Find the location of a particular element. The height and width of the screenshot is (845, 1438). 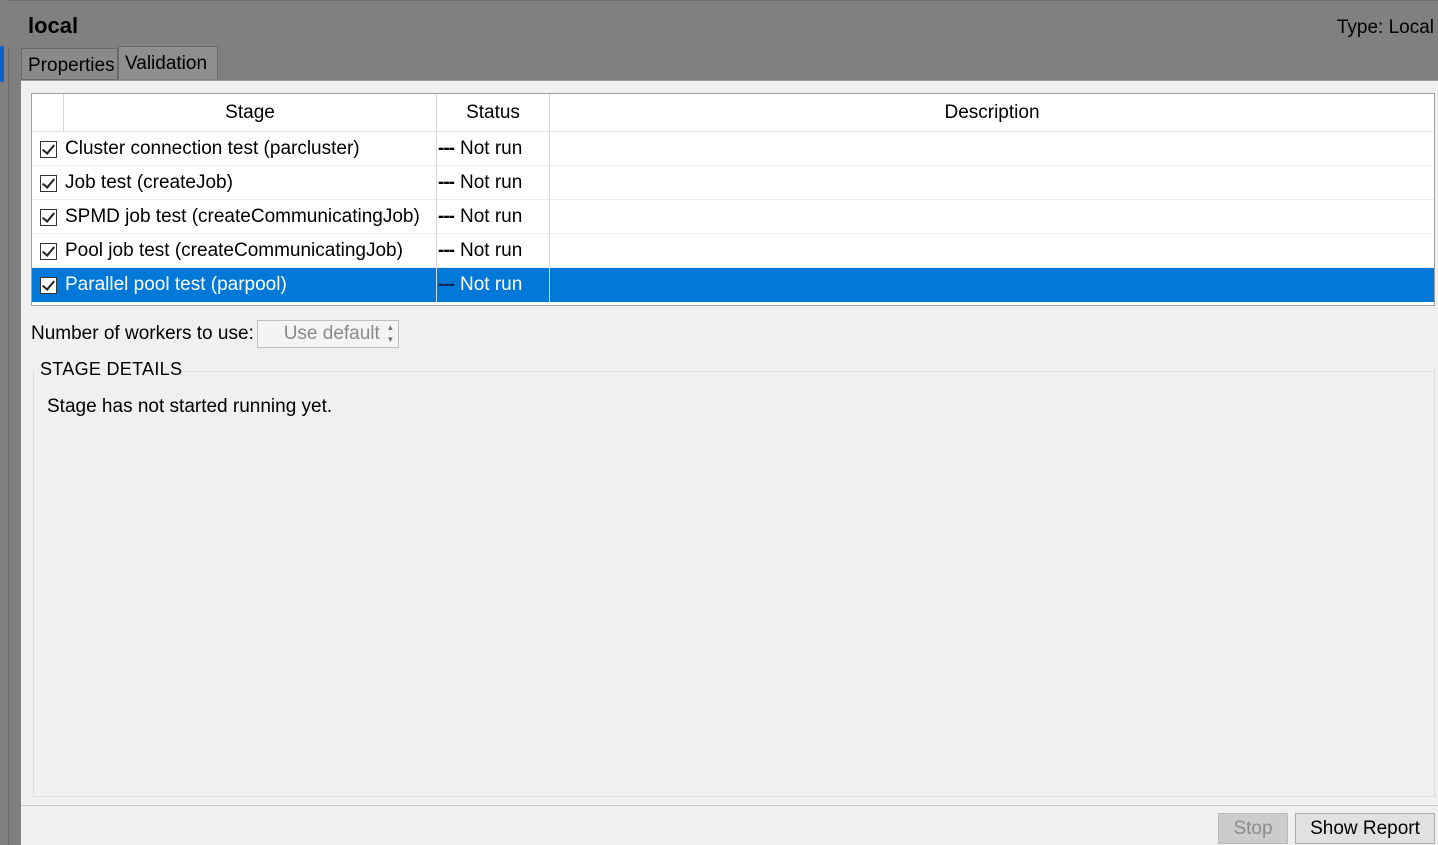

column-header-stage: Stage is located at coordinates (250, 113).